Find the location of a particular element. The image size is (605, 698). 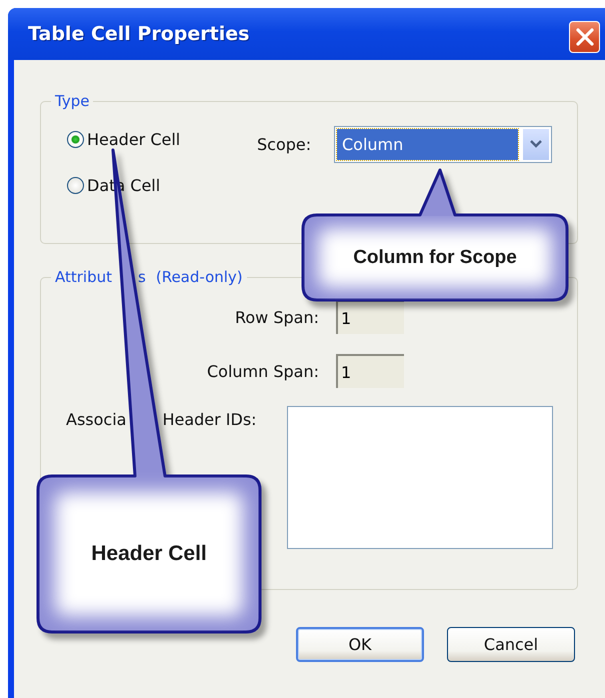

group-label: s is located at coordinates (142, 277).